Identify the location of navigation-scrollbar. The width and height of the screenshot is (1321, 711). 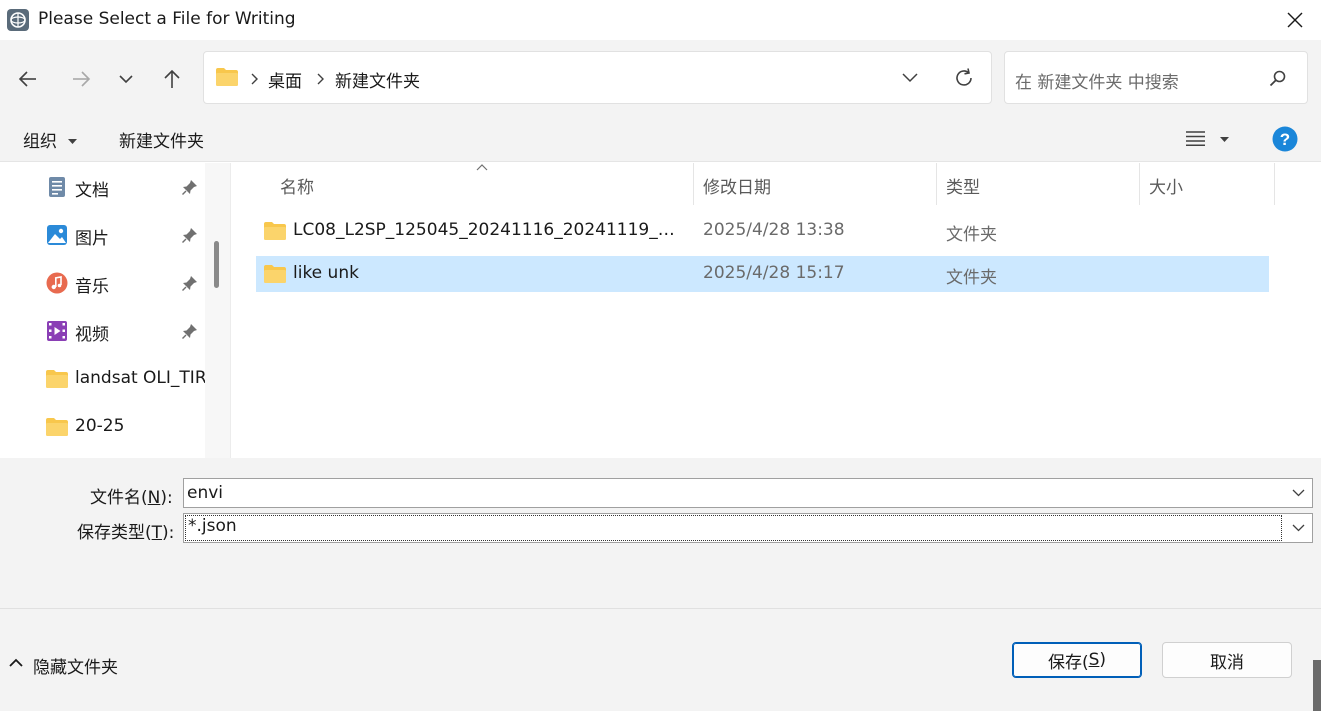
(217, 310).